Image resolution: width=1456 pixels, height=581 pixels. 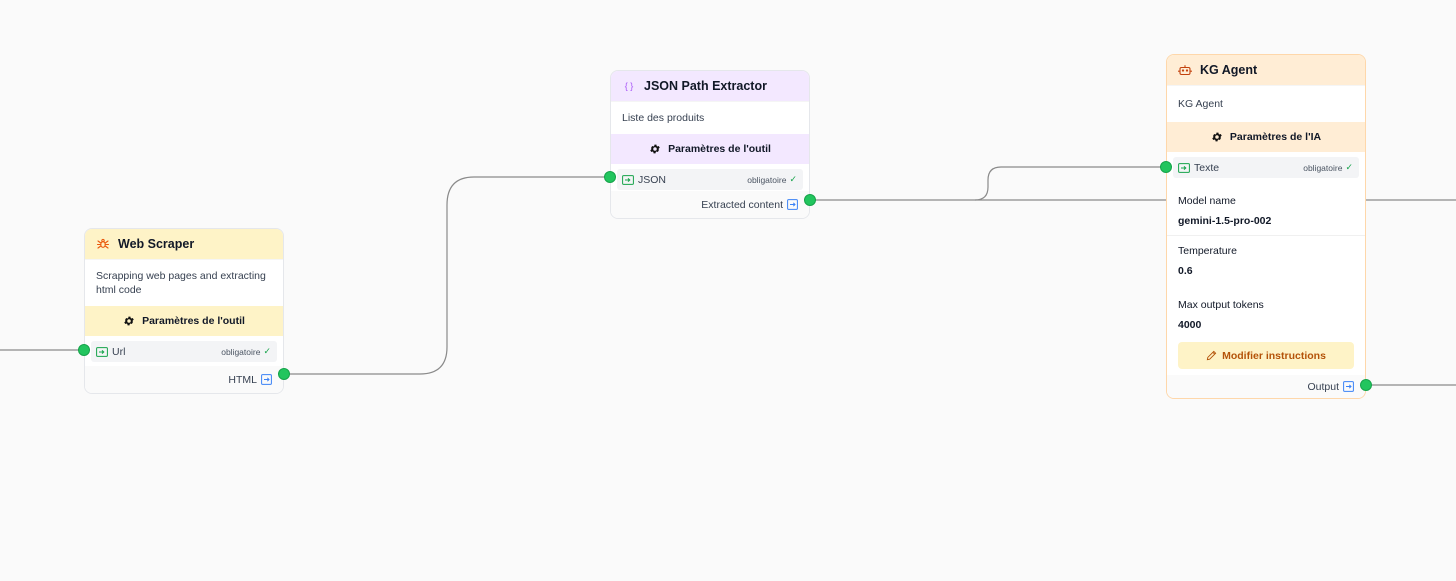 I want to click on output-label: HTML, so click(x=242, y=379).